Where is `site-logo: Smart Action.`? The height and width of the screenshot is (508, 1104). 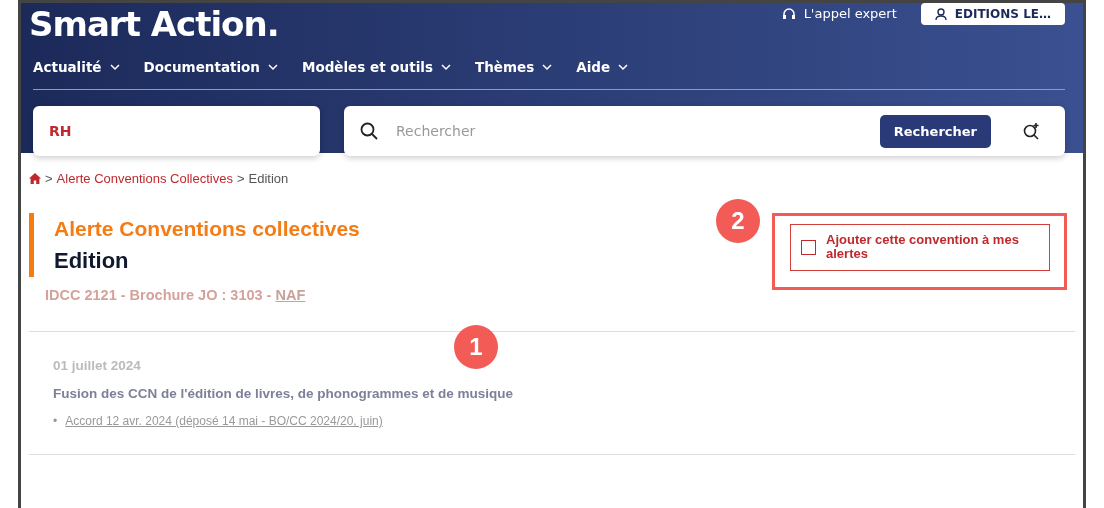 site-logo: Smart Action. is located at coordinates (154, 24).